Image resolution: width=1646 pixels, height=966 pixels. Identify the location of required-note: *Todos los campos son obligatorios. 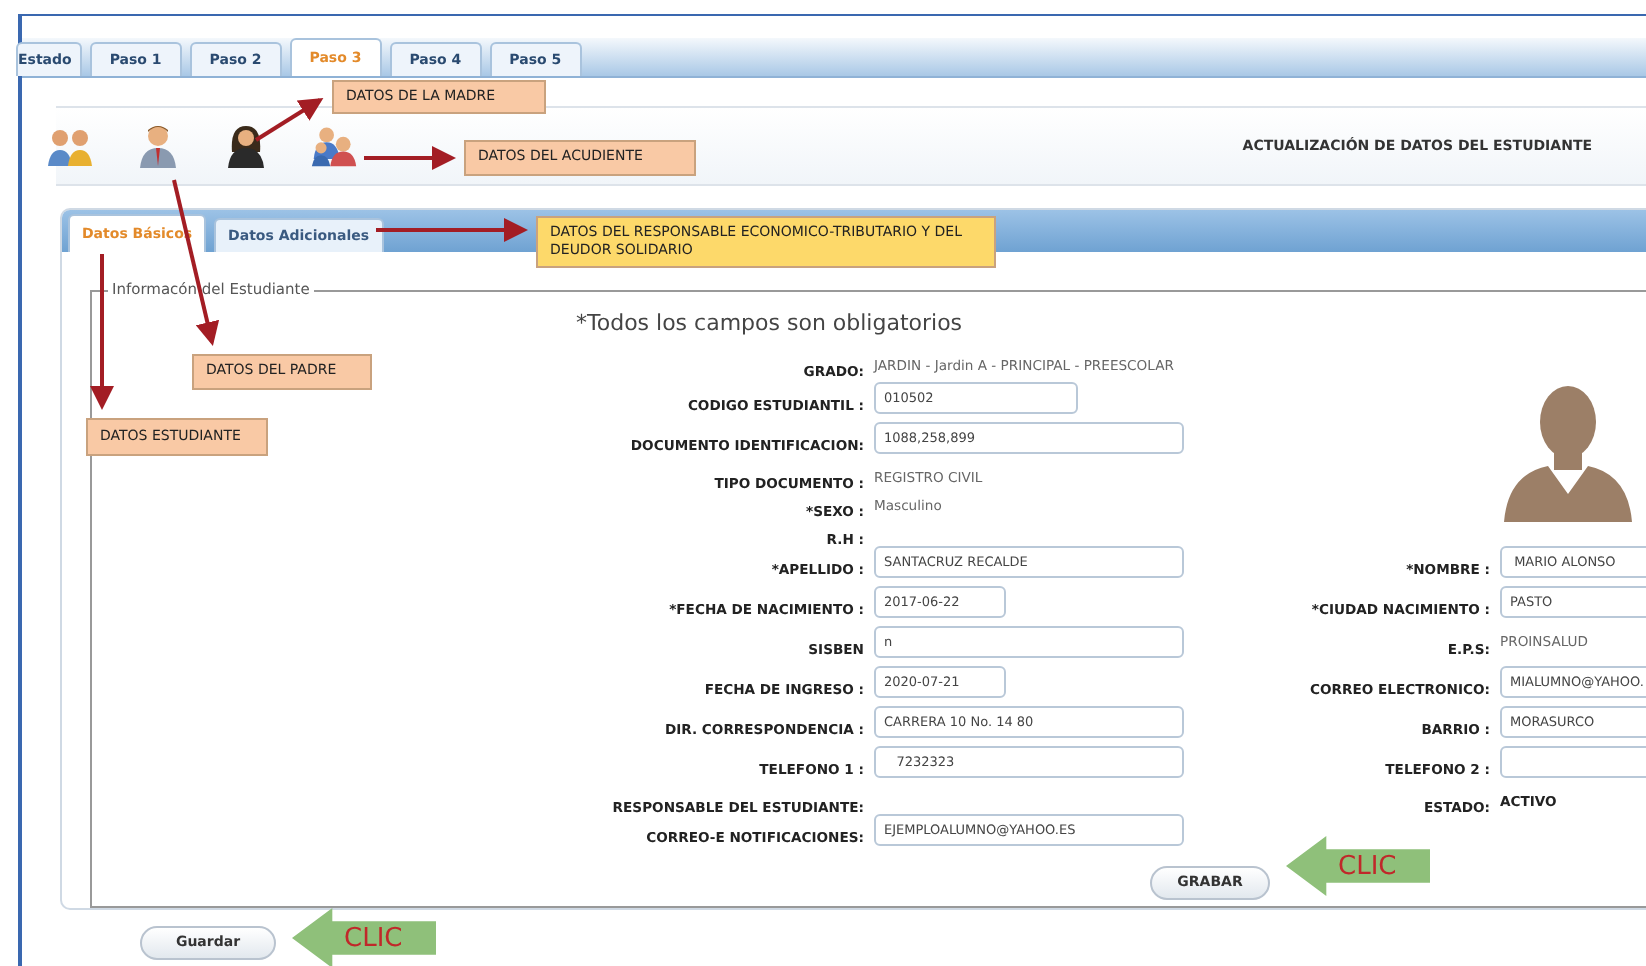
(769, 324).